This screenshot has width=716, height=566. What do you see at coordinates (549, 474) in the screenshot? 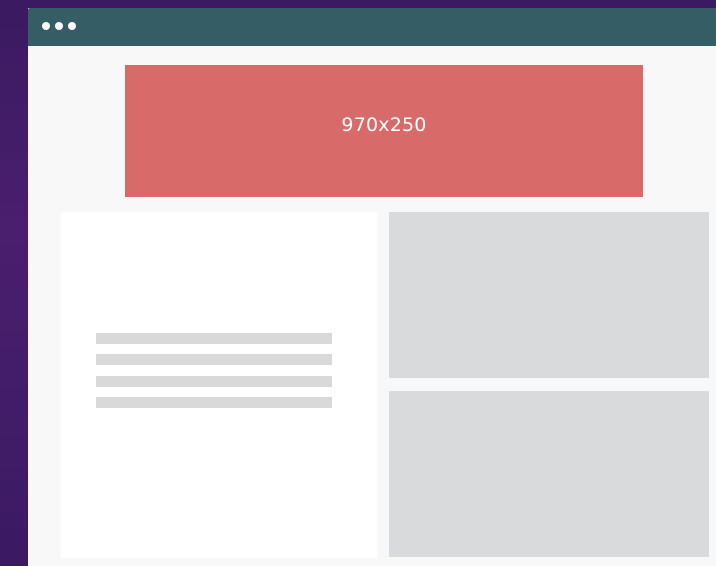
I see `image-placeholder-bottom` at bounding box center [549, 474].